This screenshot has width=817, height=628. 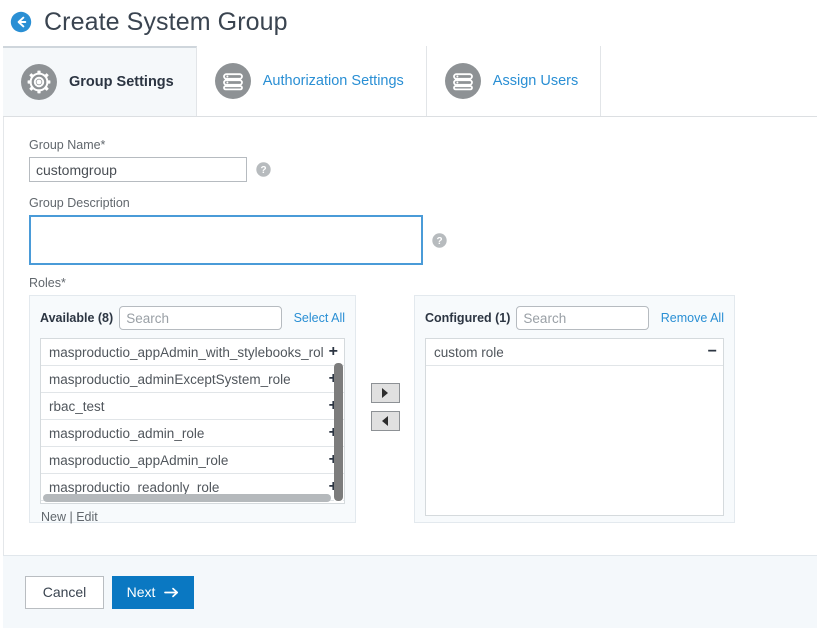 I want to click on role-name: masproductio_adminExceptSystem_role, so click(x=170, y=379).